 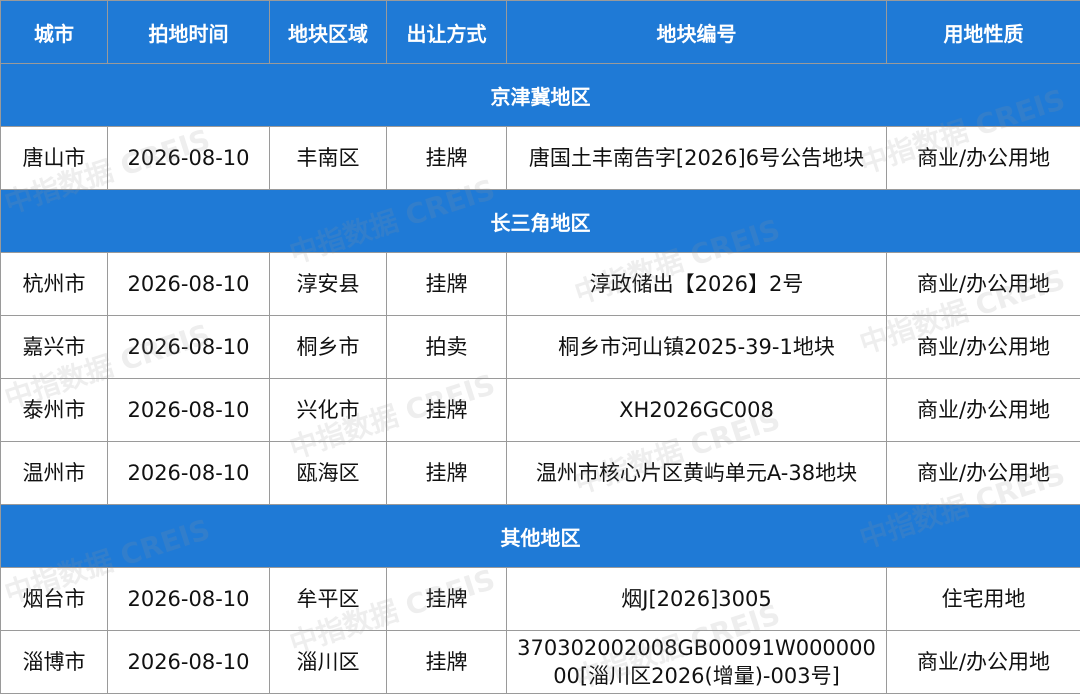 I want to click on cell-city: 温州市, so click(x=54, y=473).